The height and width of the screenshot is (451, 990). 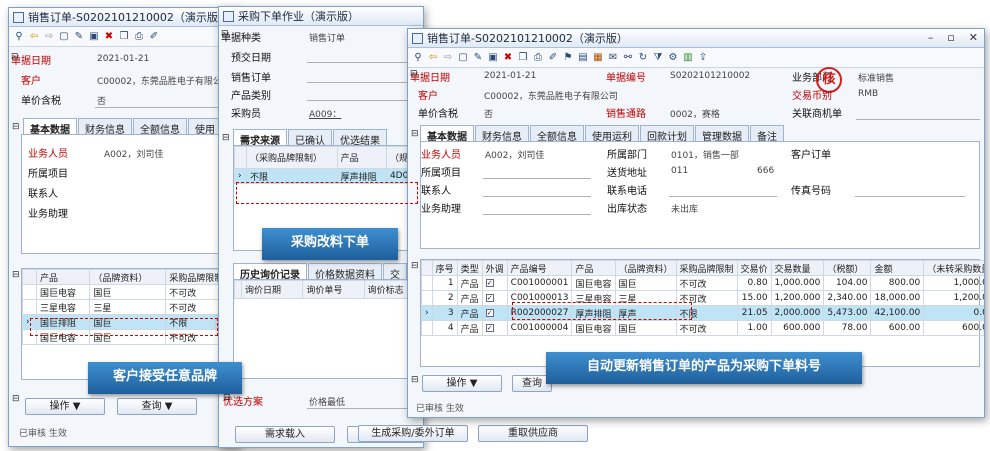 What do you see at coordinates (159, 80) in the screenshot?
I see `customer-value: C00002，东莞品胜电子有限公` at bounding box center [159, 80].